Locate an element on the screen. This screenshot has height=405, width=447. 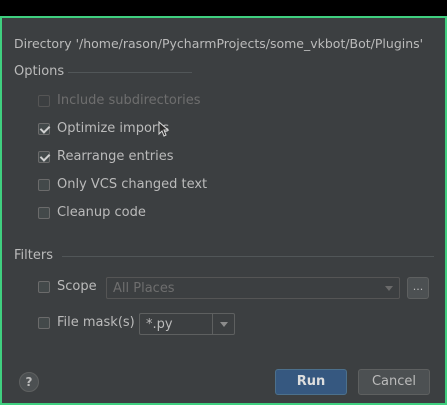
cleanup-code-checkbox is located at coordinates (44, 213).